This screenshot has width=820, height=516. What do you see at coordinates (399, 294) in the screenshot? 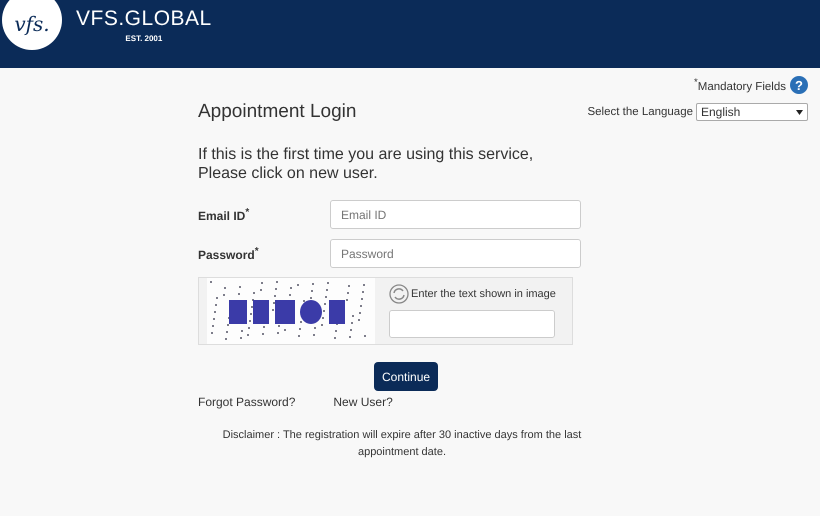
I see `refresh-icon` at bounding box center [399, 294].